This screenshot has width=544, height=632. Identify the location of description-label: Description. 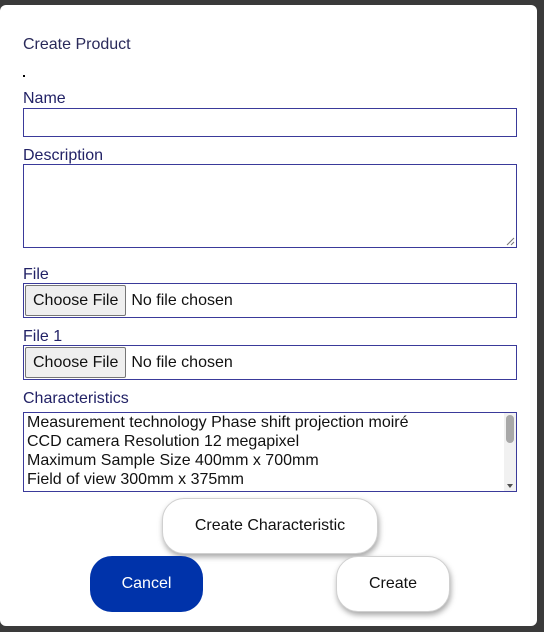
(63, 155).